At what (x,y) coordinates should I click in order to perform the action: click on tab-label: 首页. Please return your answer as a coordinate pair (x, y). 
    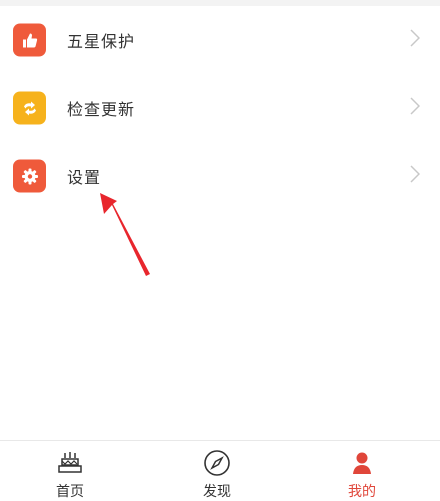
    Looking at the image, I should click on (70, 492).